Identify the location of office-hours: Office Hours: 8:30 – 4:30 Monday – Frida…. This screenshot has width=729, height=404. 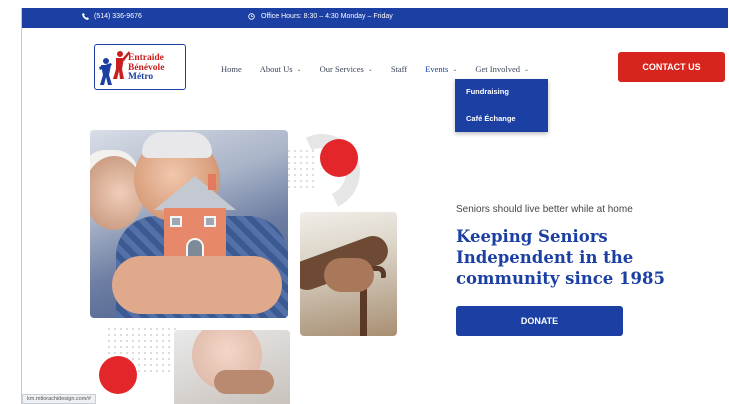
(320, 16).